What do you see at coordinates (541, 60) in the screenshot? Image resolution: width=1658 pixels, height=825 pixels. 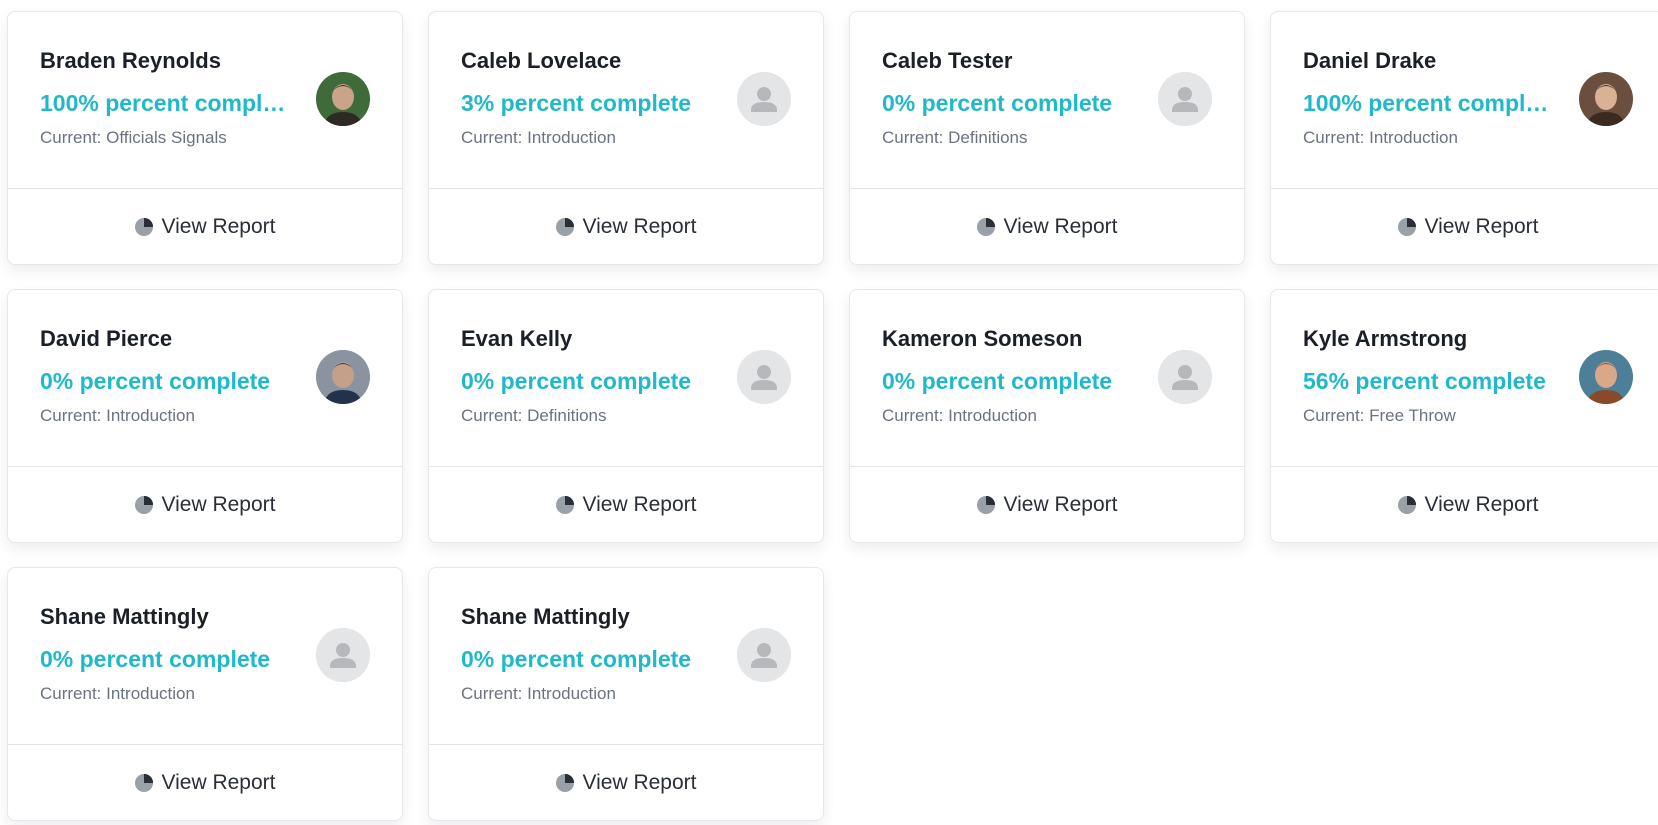 I see `student-name: Caleb Lovelace` at bounding box center [541, 60].